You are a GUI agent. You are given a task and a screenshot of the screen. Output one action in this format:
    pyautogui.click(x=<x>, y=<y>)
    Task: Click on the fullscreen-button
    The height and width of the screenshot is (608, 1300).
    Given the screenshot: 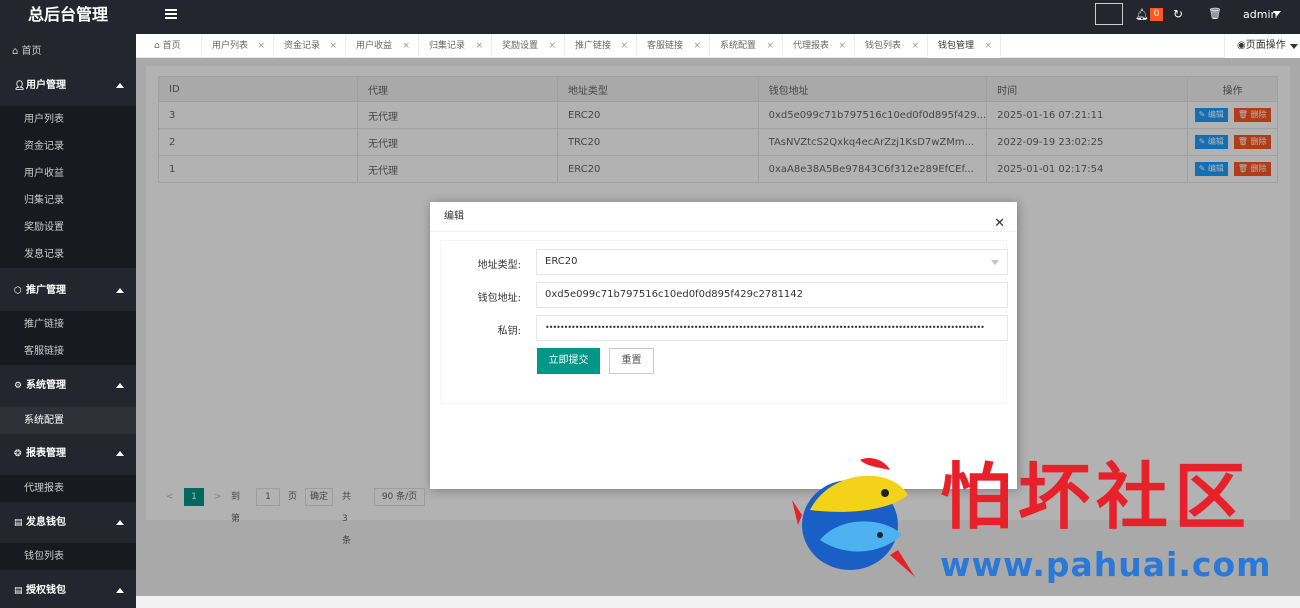 What is the action you would take?
    pyautogui.click(x=1109, y=14)
    